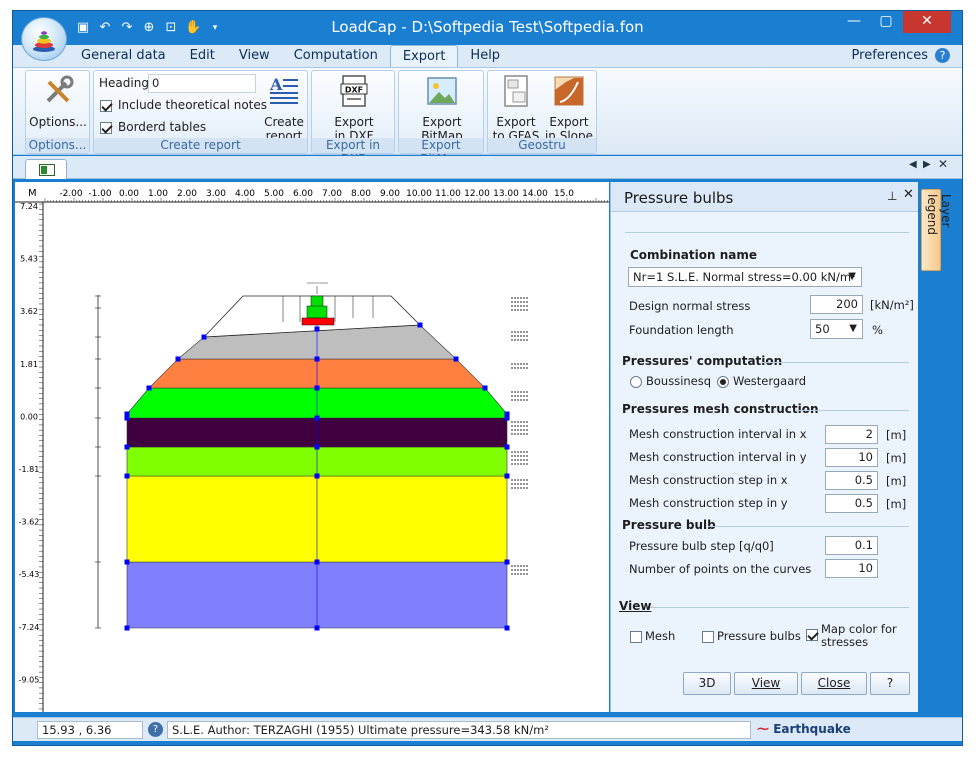 Image resolution: width=976 pixels, height=765 pixels. Describe the element at coordinates (83, 28) in the screenshot. I see `save-icon: ▣` at that location.